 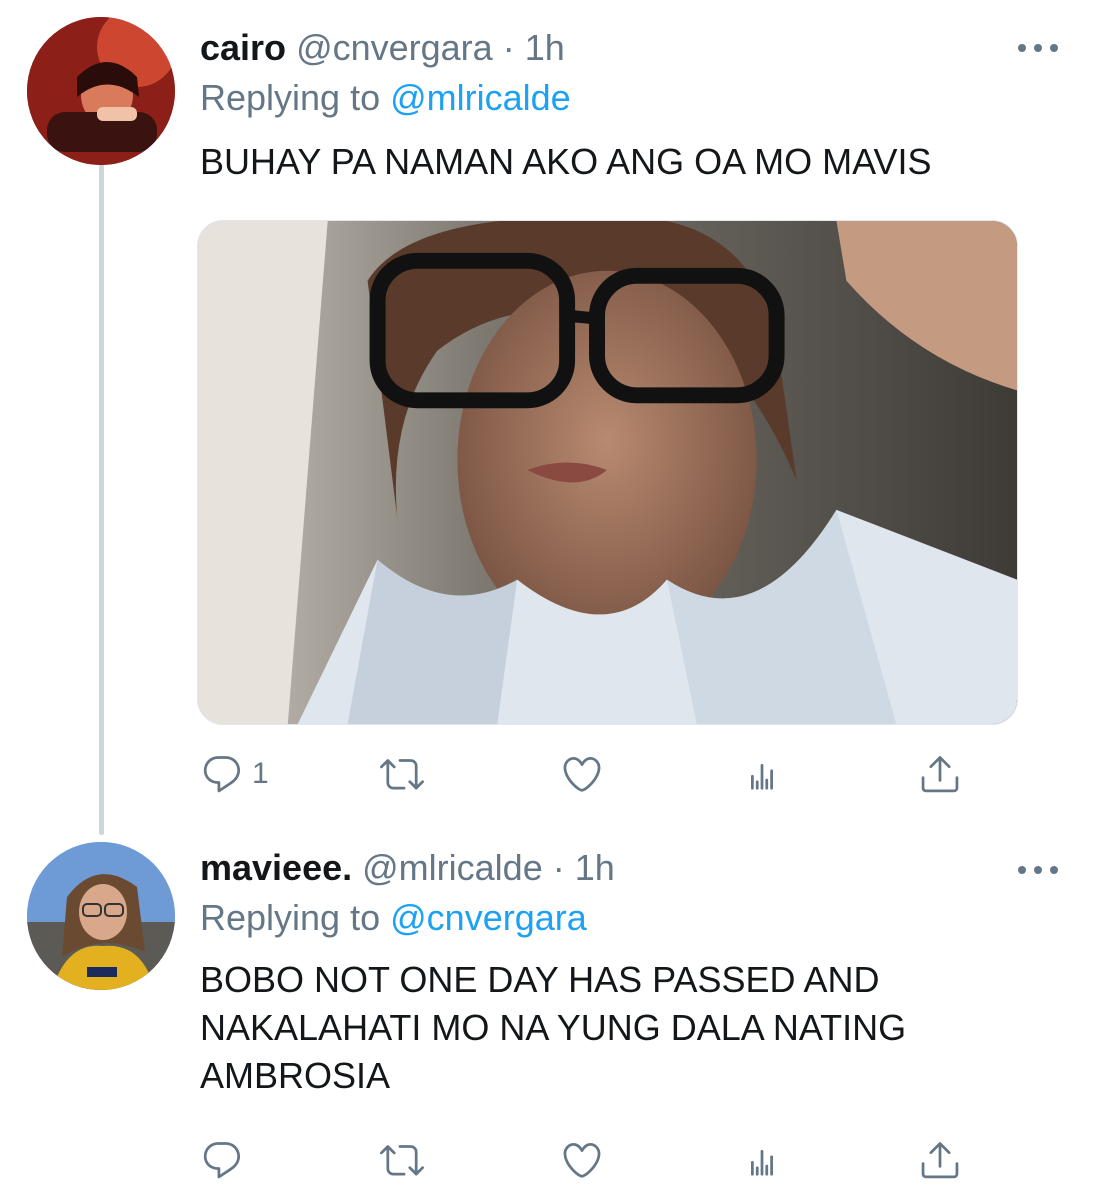 I want to click on replying-to-line: Replying to @cnvergara, so click(x=393, y=918).